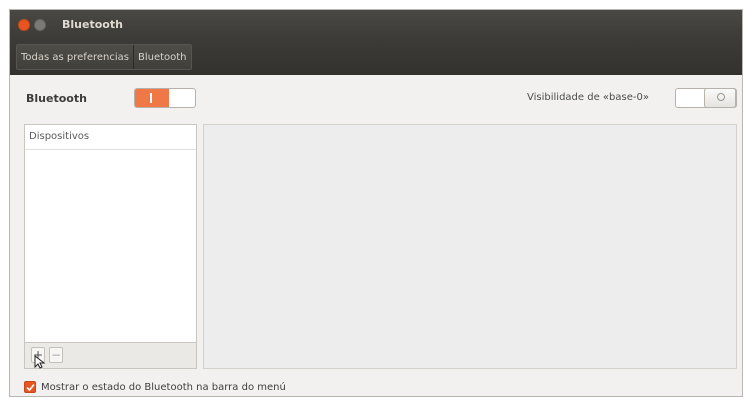 The height and width of the screenshot is (398, 743). I want to click on close-window-button, so click(24, 24).